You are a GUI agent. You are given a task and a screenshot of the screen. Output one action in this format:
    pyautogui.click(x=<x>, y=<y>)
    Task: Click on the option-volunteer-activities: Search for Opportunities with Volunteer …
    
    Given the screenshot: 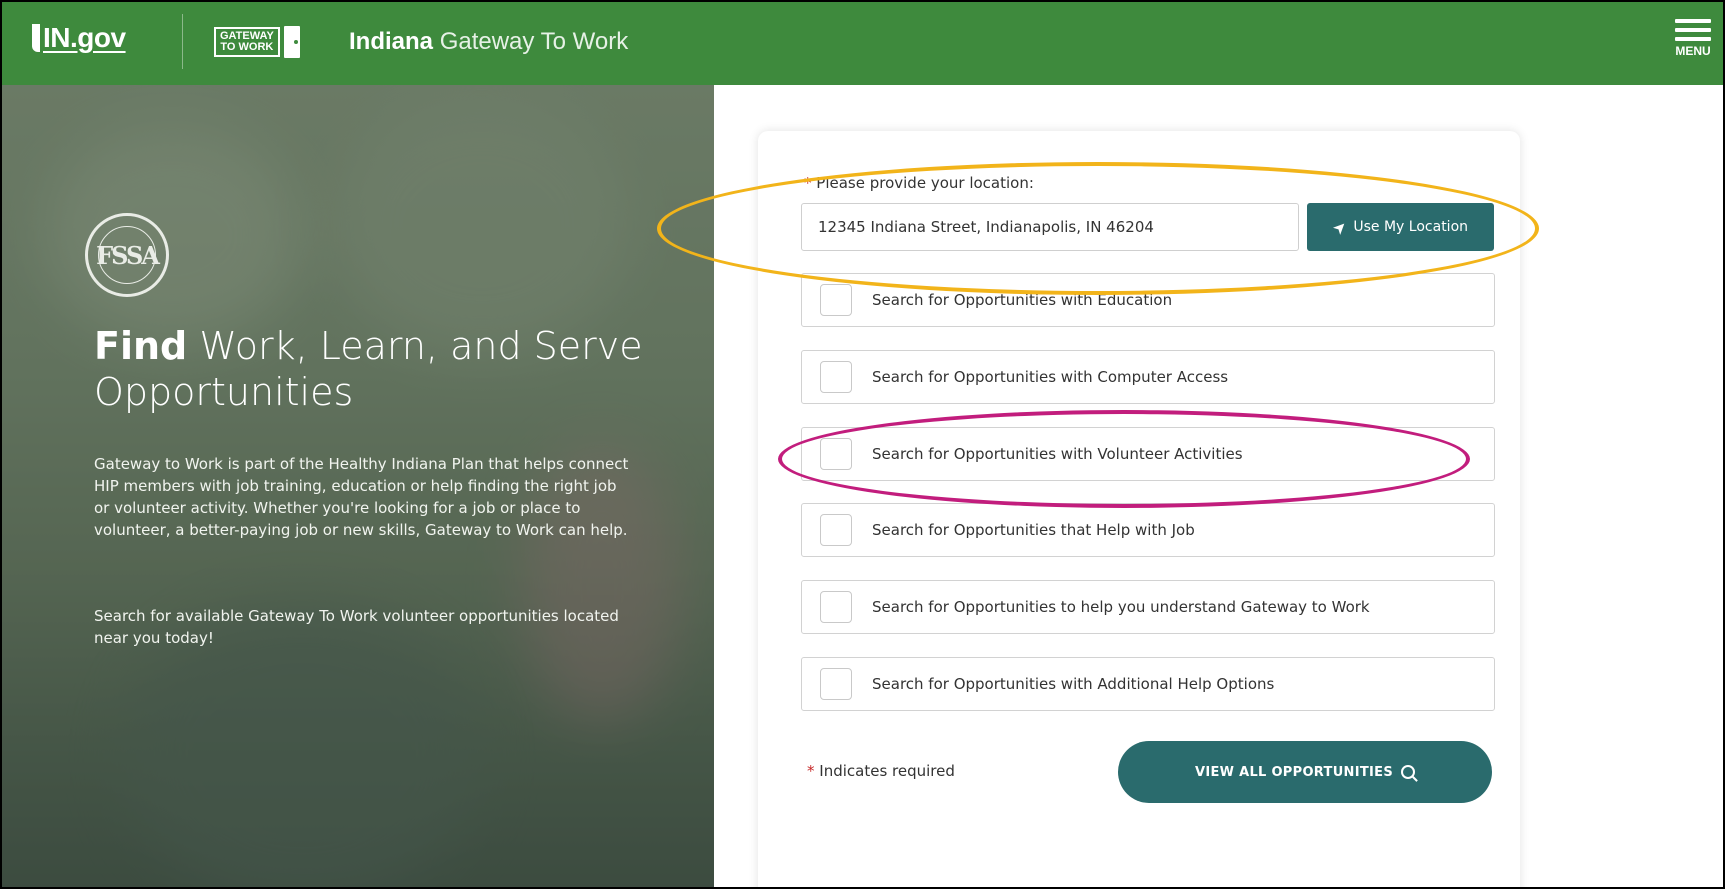 What is the action you would take?
    pyautogui.click(x=1148, y=454)
    